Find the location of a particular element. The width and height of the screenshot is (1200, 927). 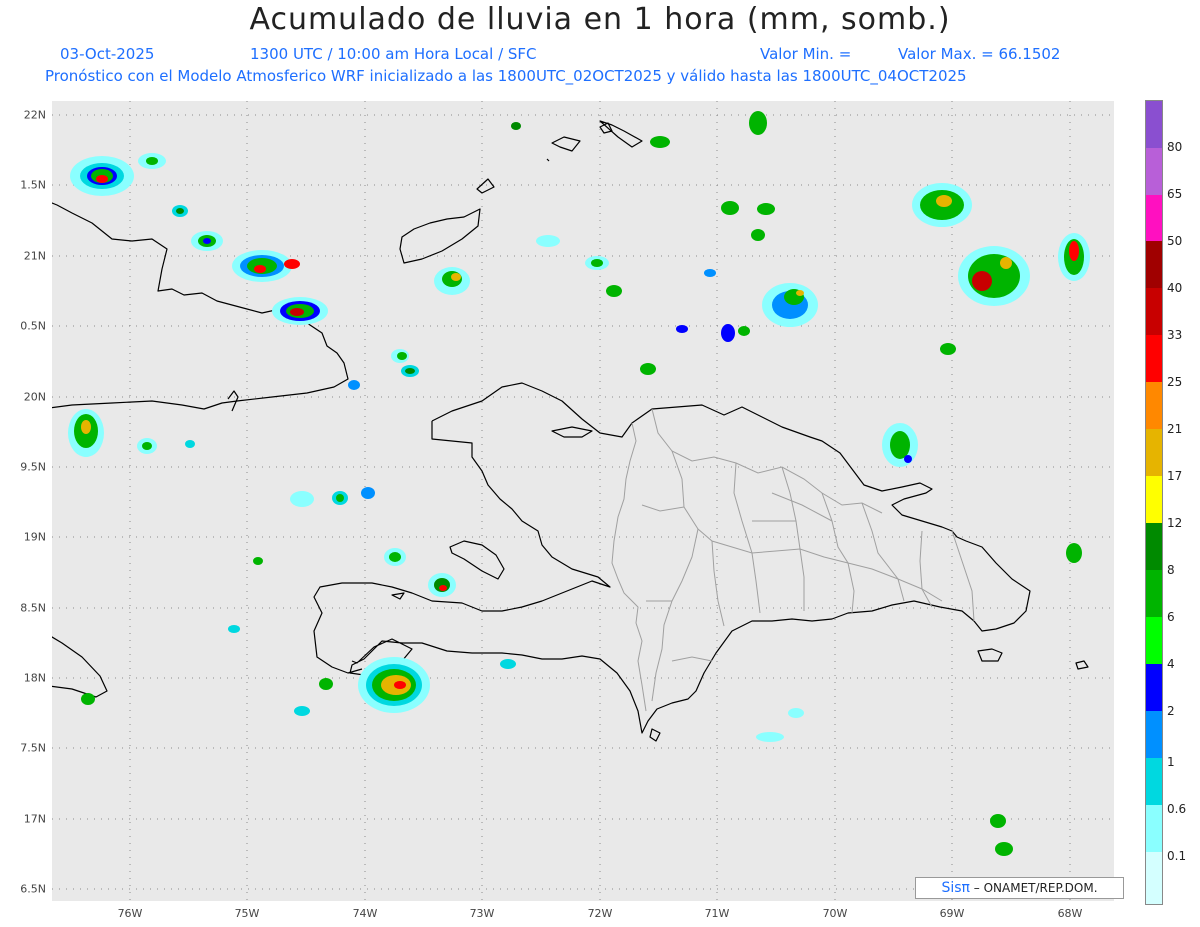

legend-label: 21 is located at coordinates (1175, 429).